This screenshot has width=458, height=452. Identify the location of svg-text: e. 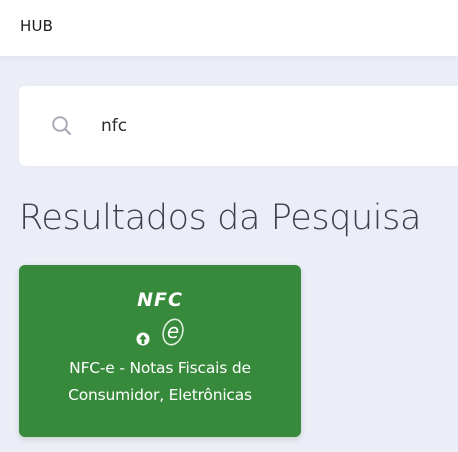
(173, 331).